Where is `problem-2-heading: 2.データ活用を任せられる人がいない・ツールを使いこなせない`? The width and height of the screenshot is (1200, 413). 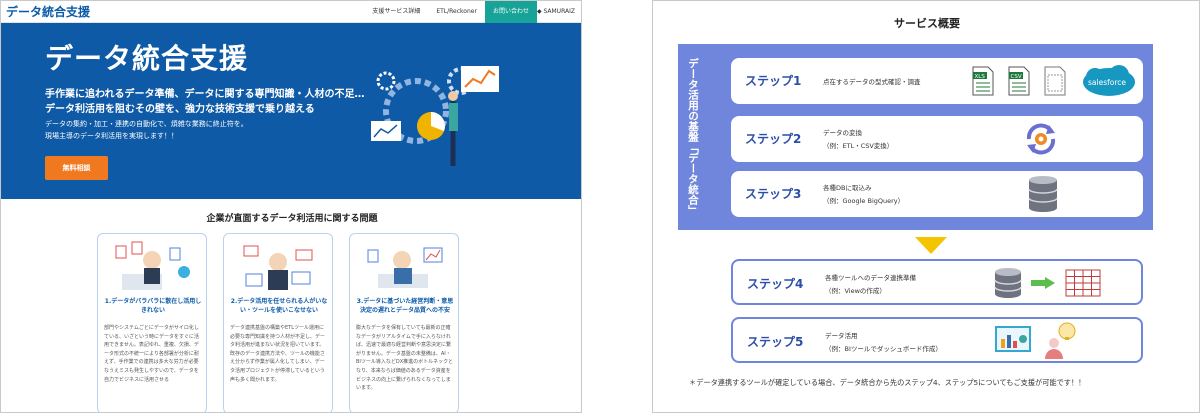 problem-2-heading: 2.データ活用を任せられる人がいない・ツールを使いこなせない is located at coordinates (279, 306).